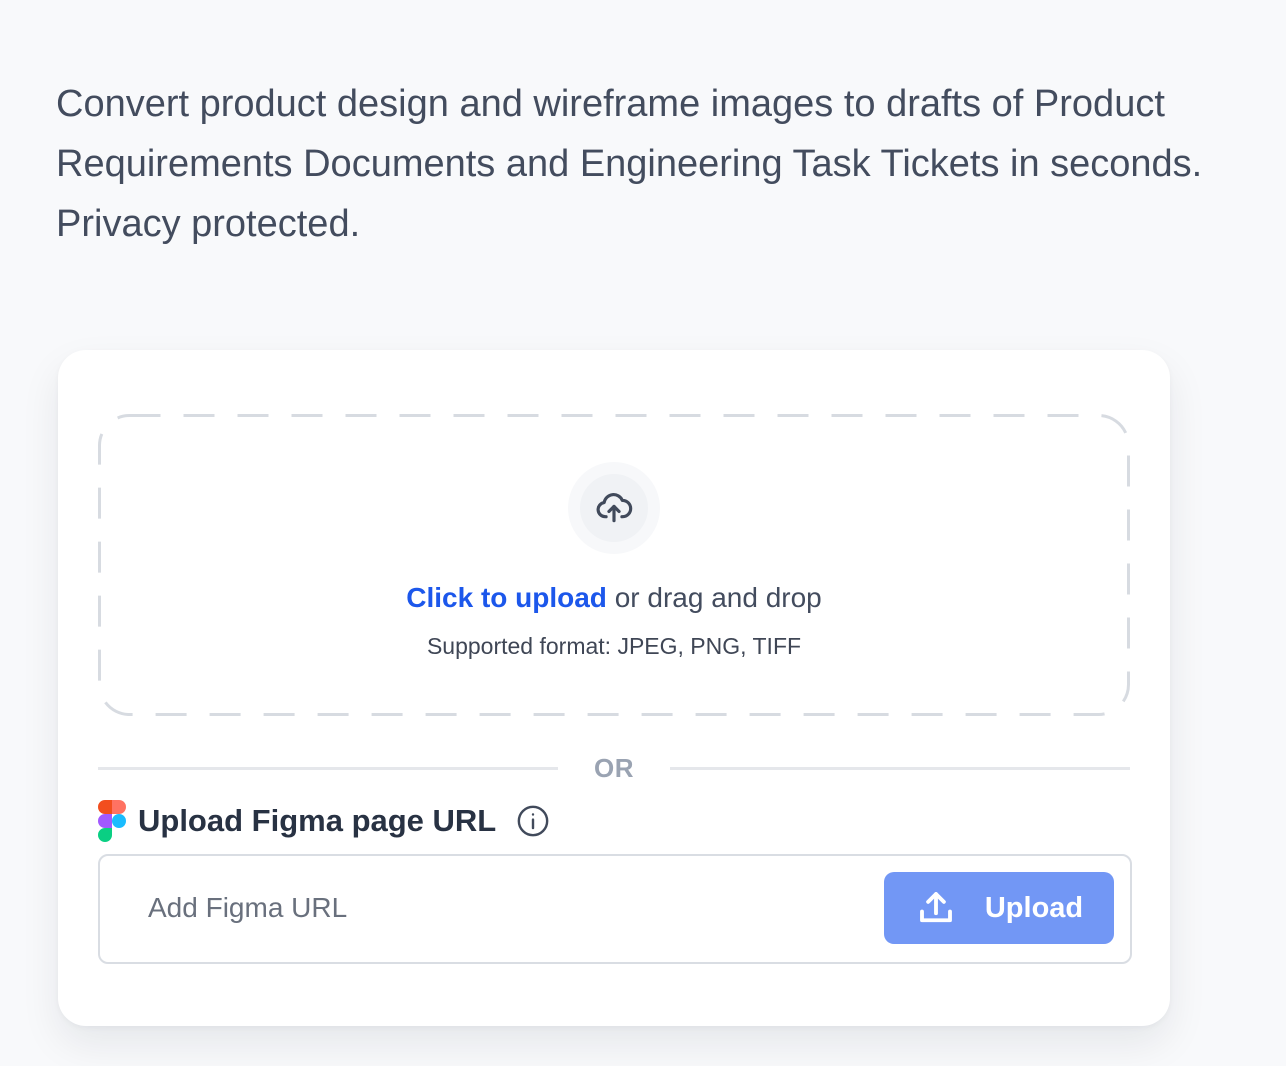 This screenshot has width=1286, height=1066. I want to click on drag-drop-text: or drag and drop, so click(718, 597).